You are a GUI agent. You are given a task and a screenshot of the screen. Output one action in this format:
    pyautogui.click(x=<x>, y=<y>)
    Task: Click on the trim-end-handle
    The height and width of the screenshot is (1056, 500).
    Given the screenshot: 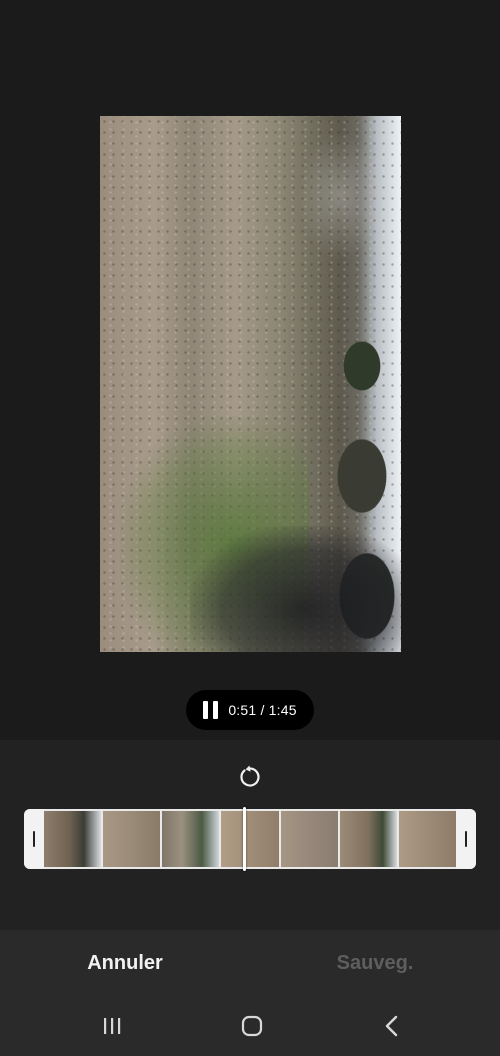 What is the action you would take?
    pyautogui.click(x=466, y=839)
    